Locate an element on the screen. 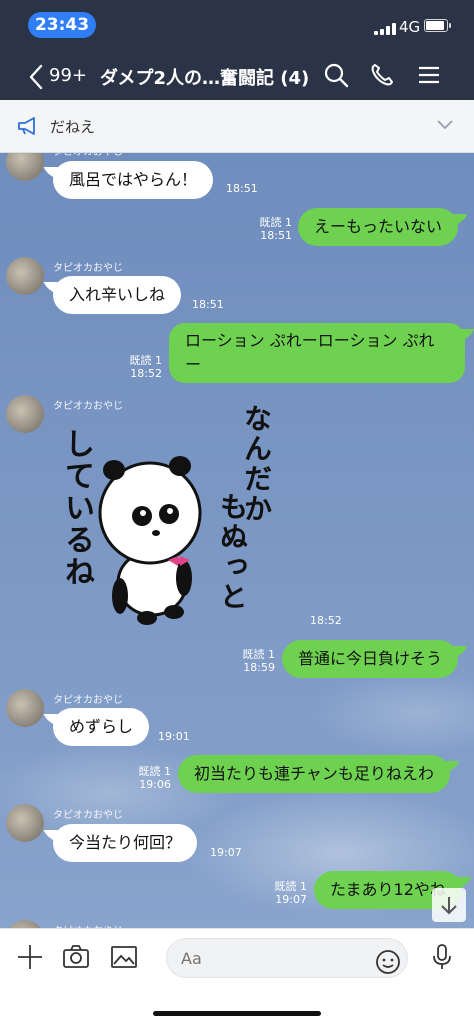 The width and height of the screenshot is (474, 1025). status-time: 23:43 is located at coordinates (62, 25).